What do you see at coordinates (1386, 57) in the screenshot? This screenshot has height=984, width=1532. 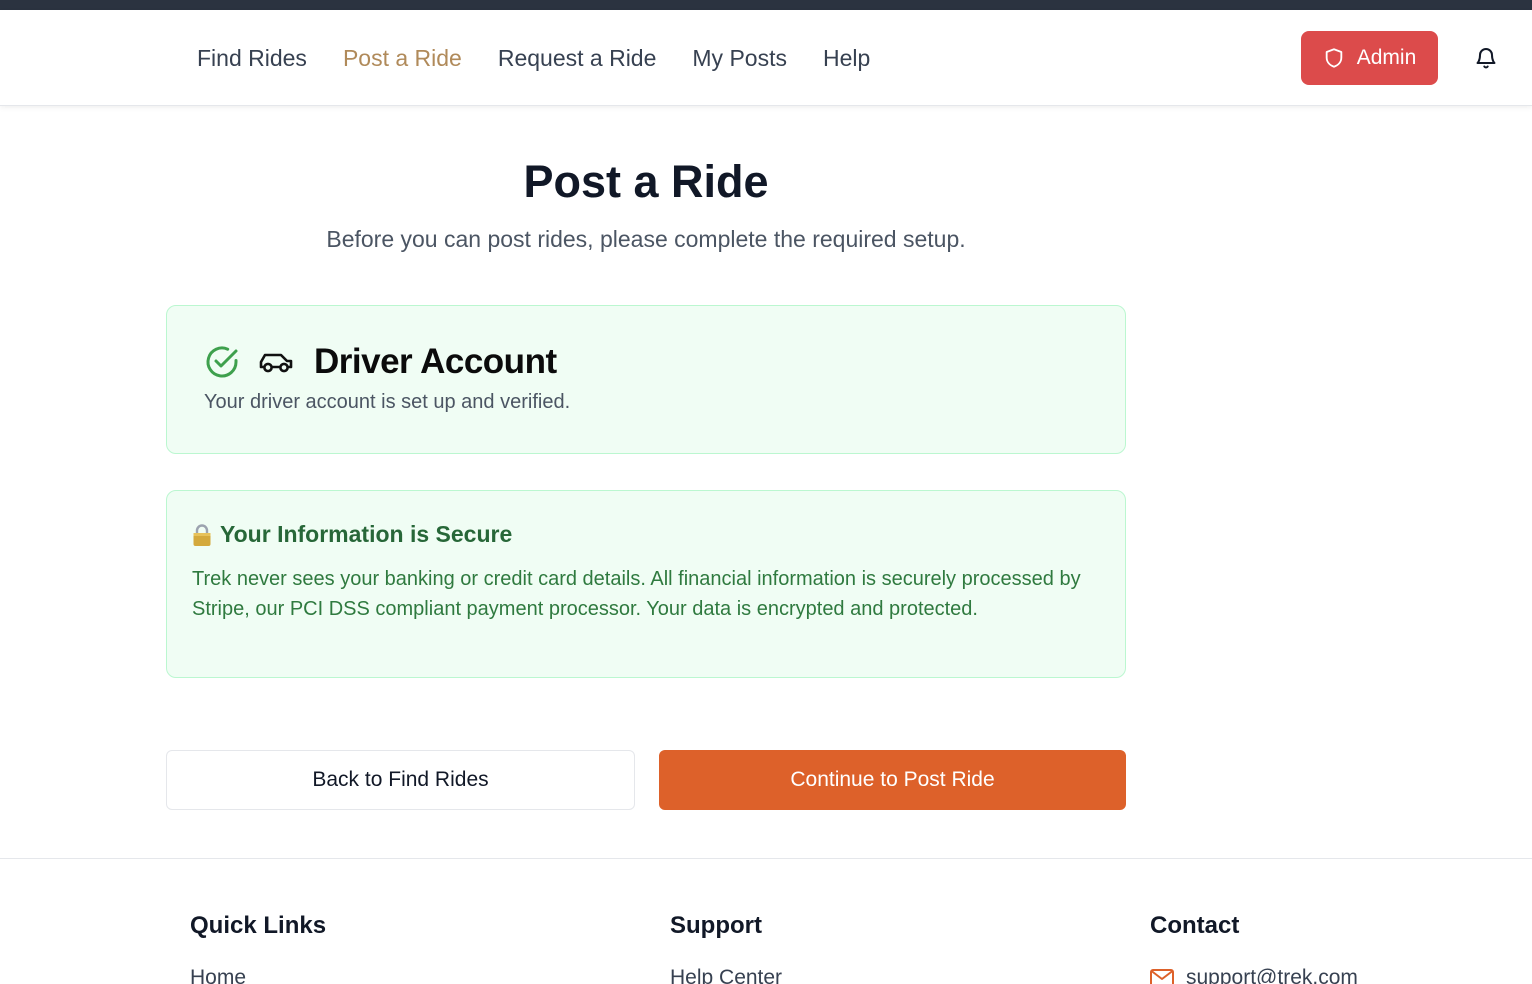 I see `admin-label: Admin` at bounding box center [1386, 57].